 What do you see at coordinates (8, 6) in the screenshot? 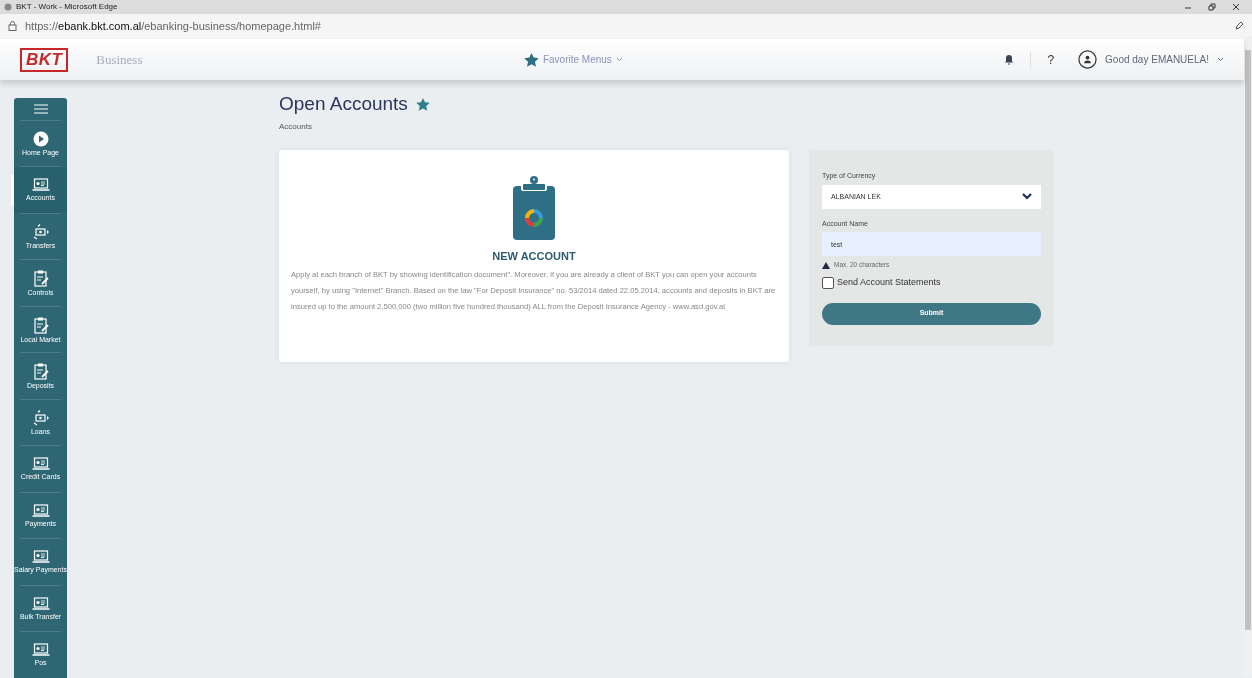
I see `browser-icon` at bounding box center [8, 6].